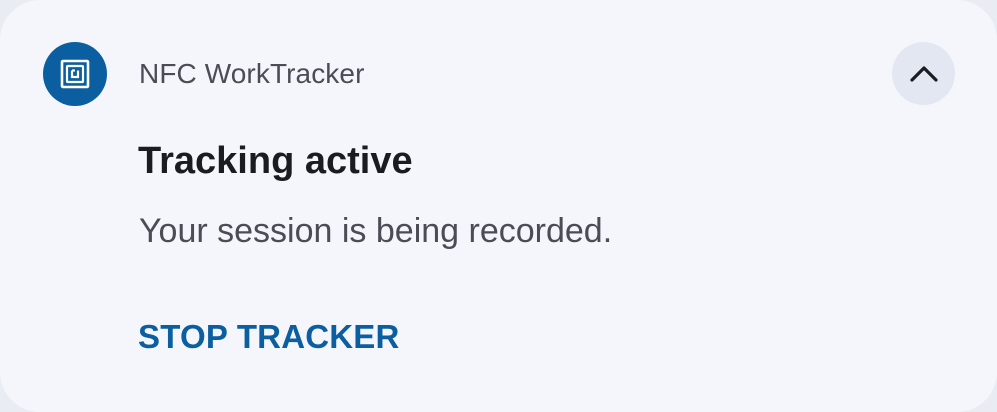 The image size is (997, 412). What do you see at coordinates (252, 73) in the screenshot?
I see `app-name: NFC WorkTracker` at bounding box center [252, 73].